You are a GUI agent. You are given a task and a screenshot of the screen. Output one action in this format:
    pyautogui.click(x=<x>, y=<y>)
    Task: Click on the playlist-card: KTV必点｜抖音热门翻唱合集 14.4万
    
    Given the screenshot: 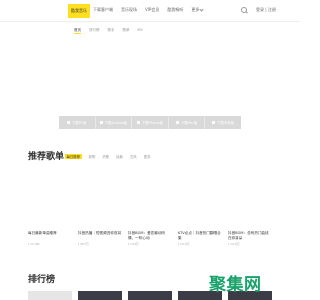 What is the action you would take?
    pyautogui.click(x=200, y=206)
    